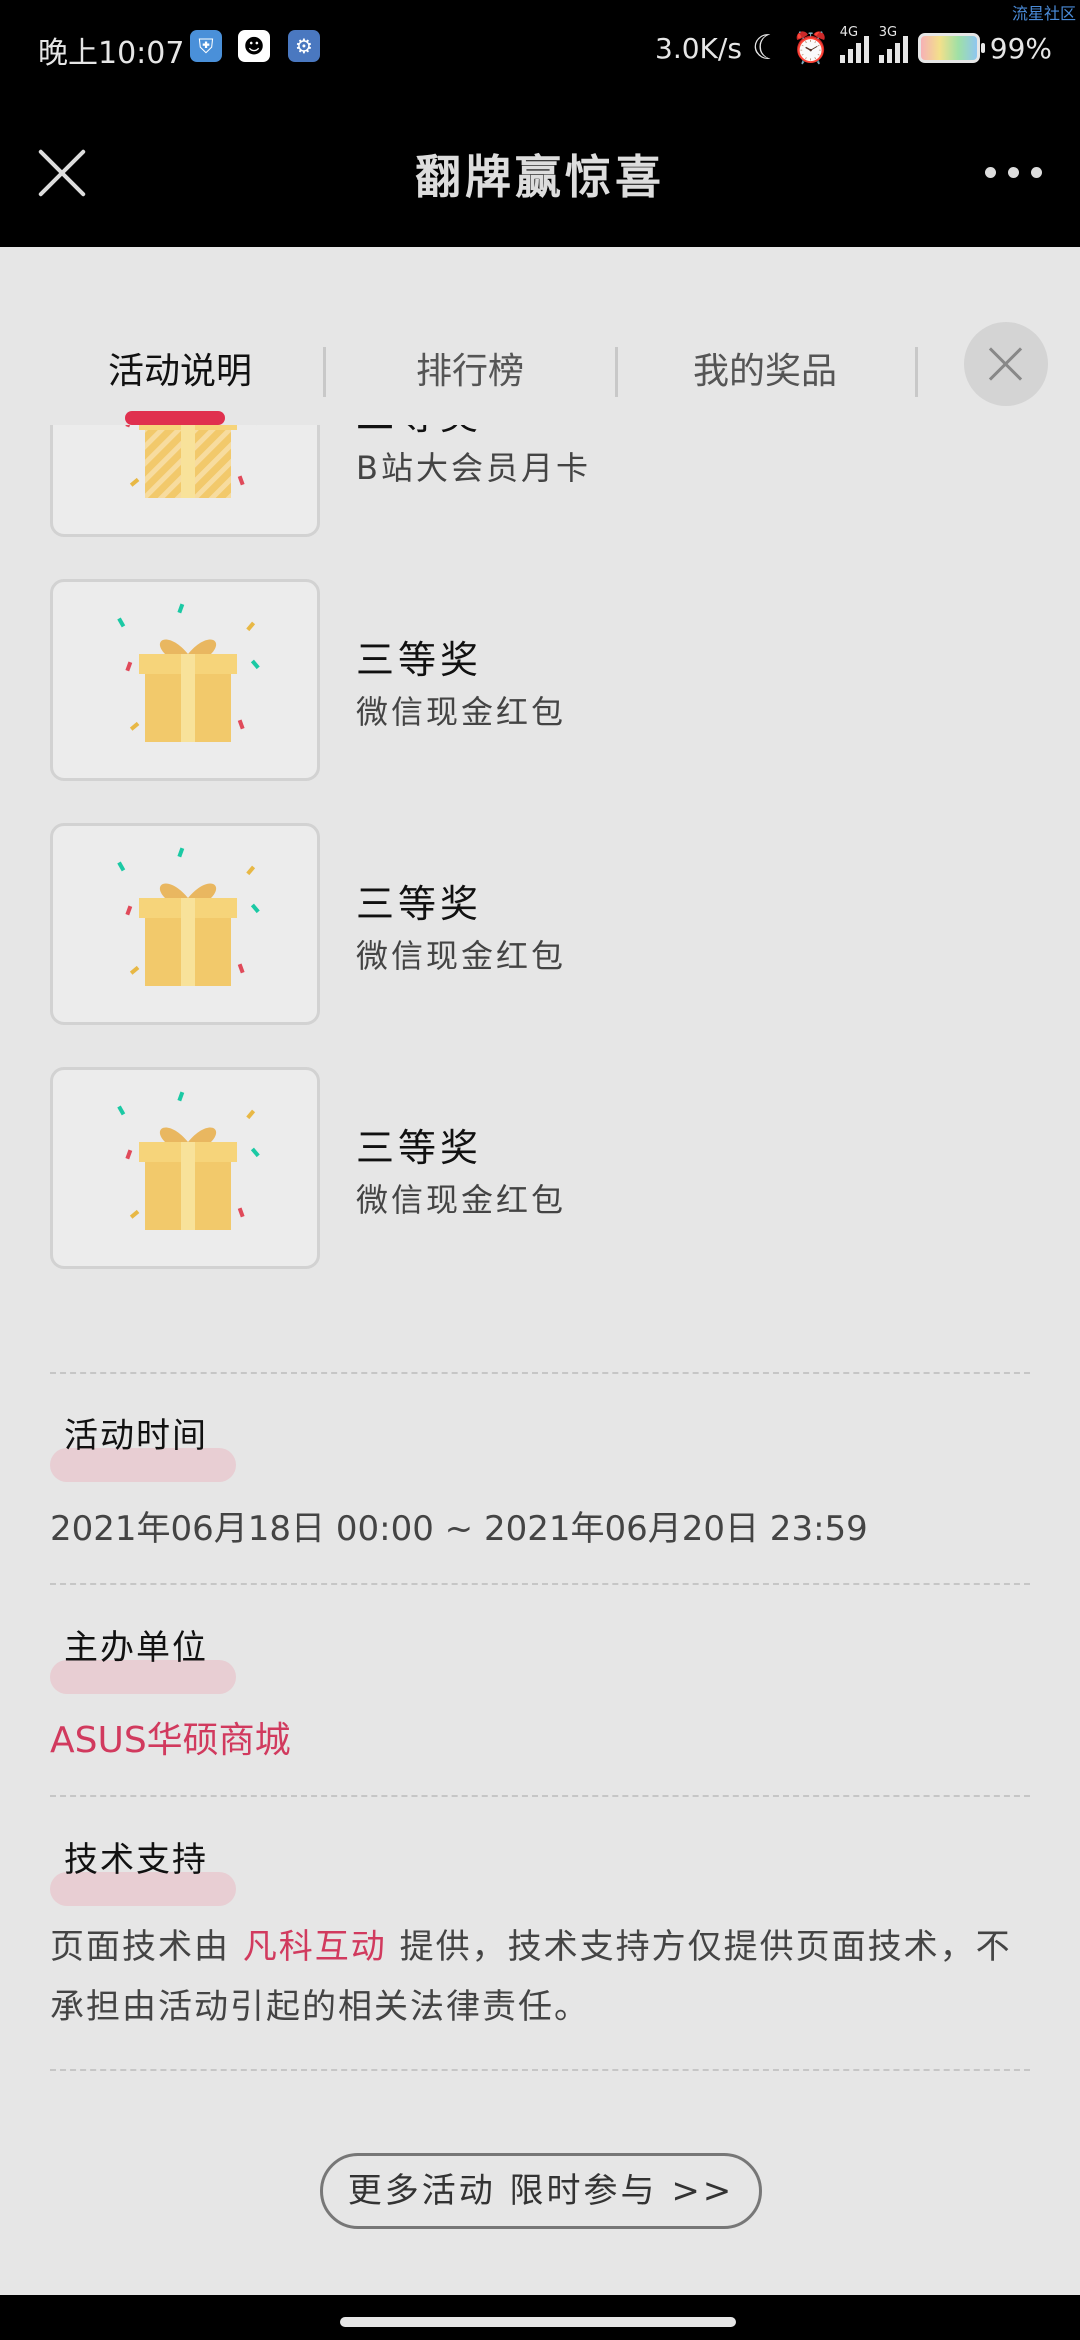 Image resolution: width=1080 pixels, height=2340 pixels. I want to click on activity-time: 2021年06月18日 00:00 ~ 2021年06月20日 23:59, so click(459, 1529).